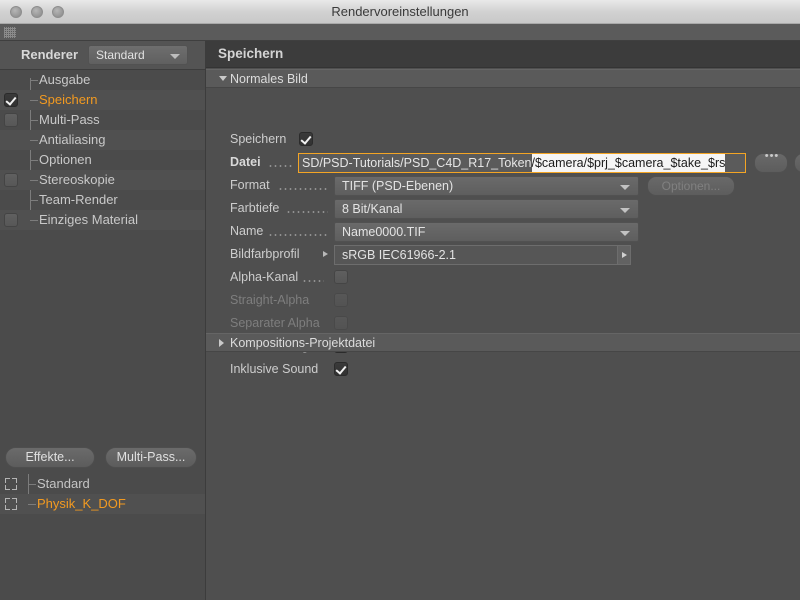 The image size is (800, 600). Describe the element at coordinates (341, 277) in the screenshot. I see `checkbox-alpha-kanal` at that location.